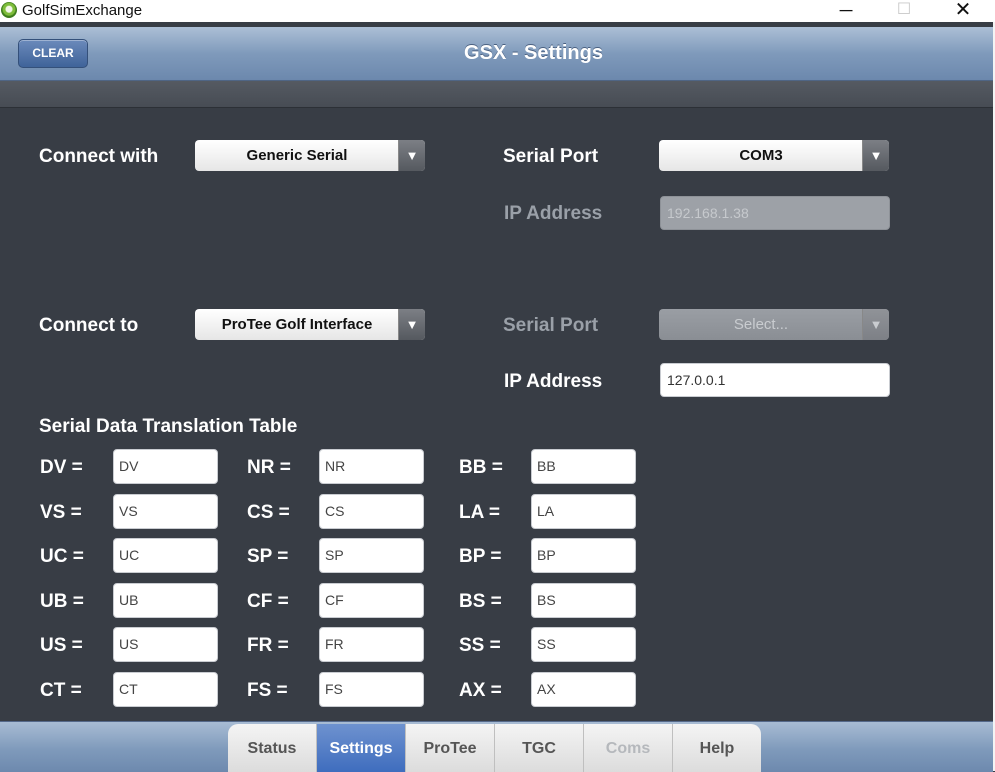  What do you see at coordinates (61, 512) in the screenshot?
I see `translation-code-label: VS =` at bounding box center [61, 512].